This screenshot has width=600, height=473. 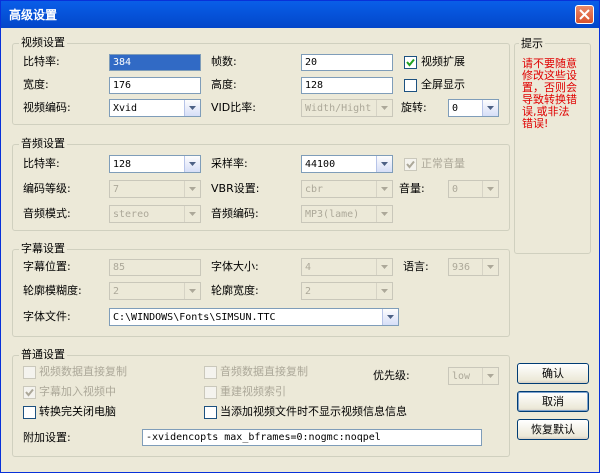 What do you see at coordinates (532, 44) in the screenshot?
I see `hint-title: 提示` at bounding box center [532, 44].